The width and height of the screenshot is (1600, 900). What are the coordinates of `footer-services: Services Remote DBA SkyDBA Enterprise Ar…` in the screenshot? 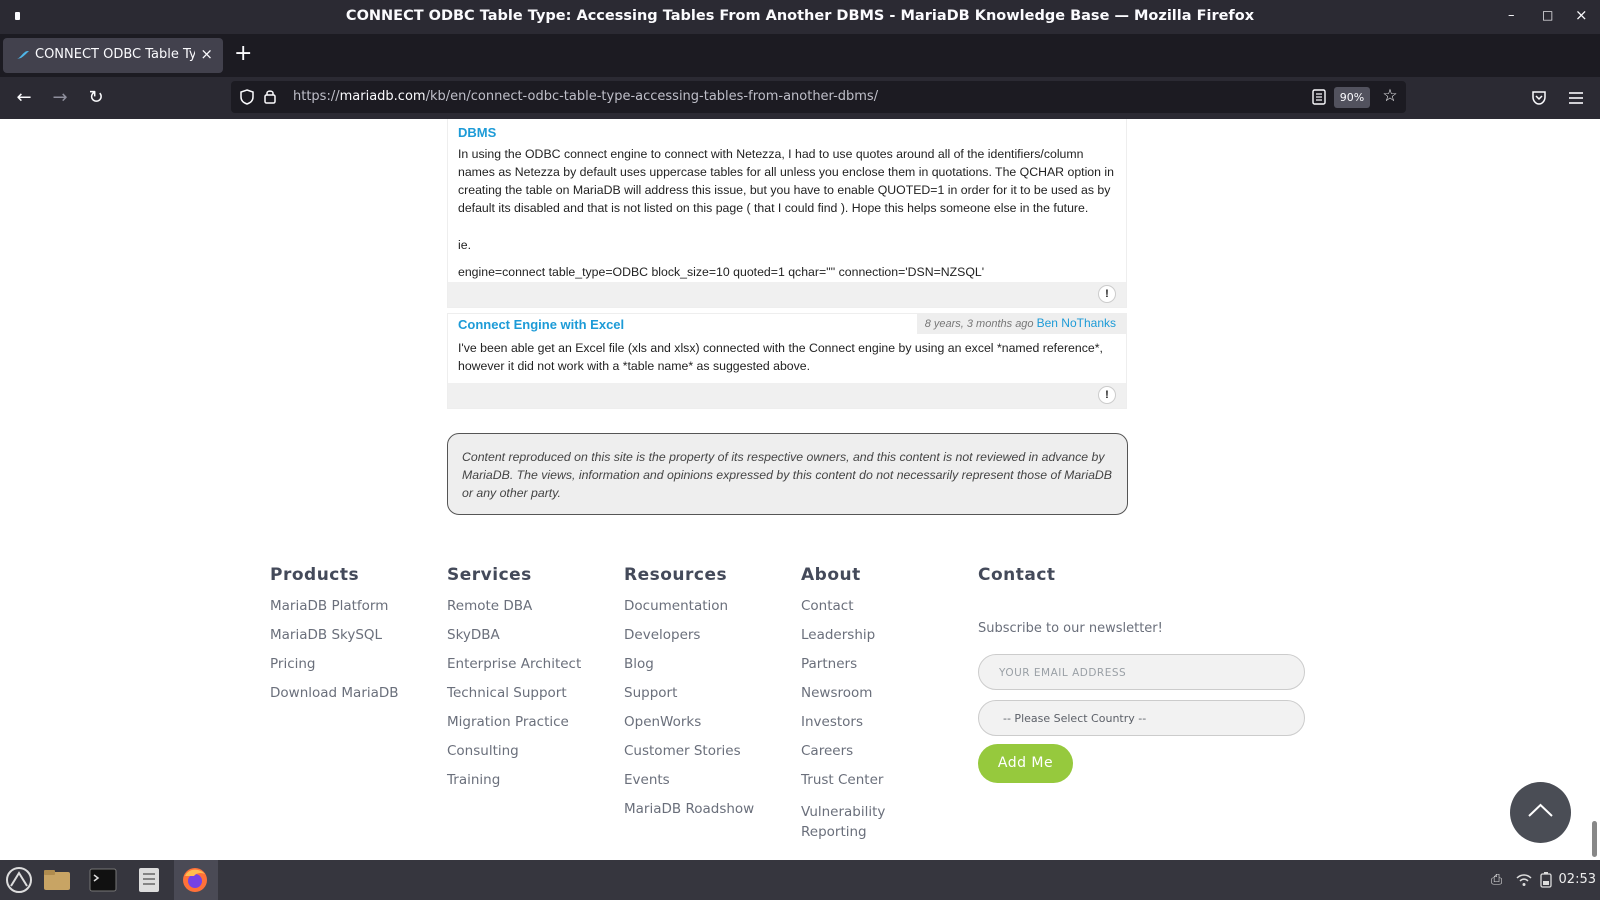 It's located at (514, 683).